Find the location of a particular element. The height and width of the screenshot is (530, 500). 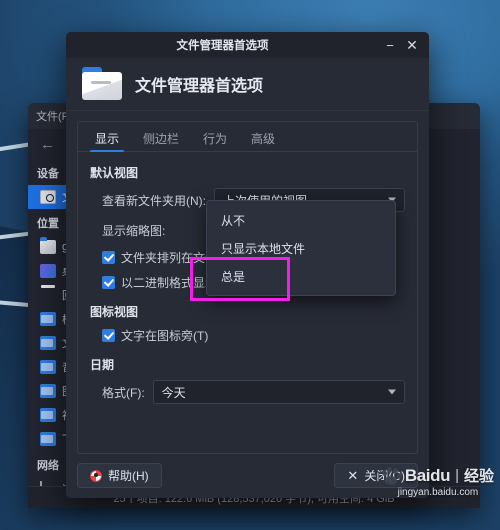

help-button-label: 帮助(H) is located at coordinates (128, 476).